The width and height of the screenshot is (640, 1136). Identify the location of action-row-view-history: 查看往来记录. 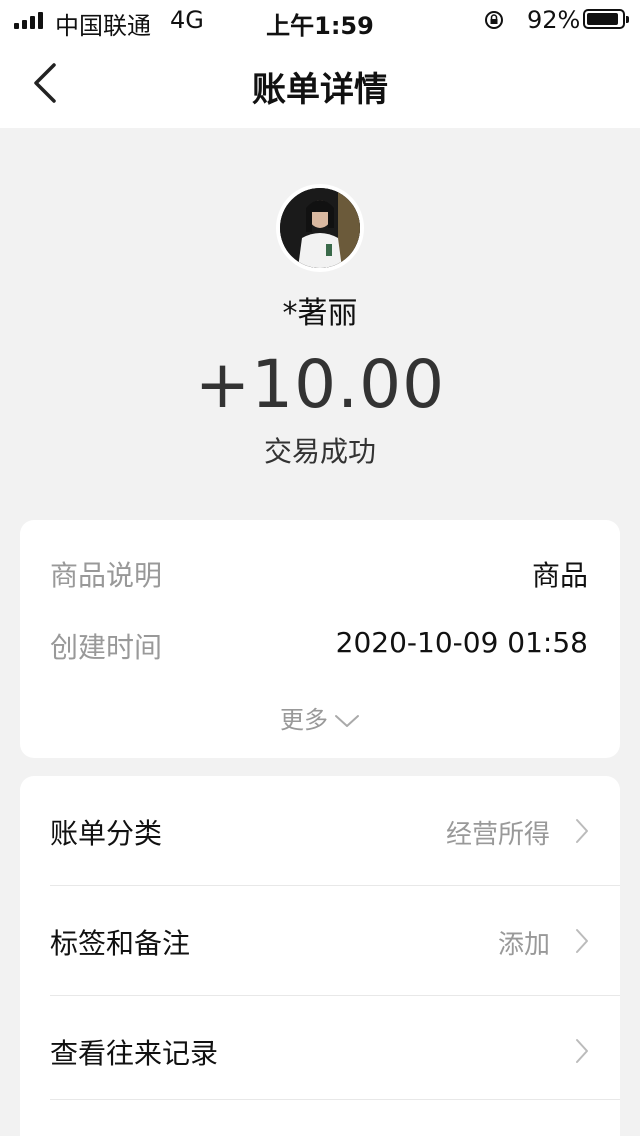
(335, 1048).